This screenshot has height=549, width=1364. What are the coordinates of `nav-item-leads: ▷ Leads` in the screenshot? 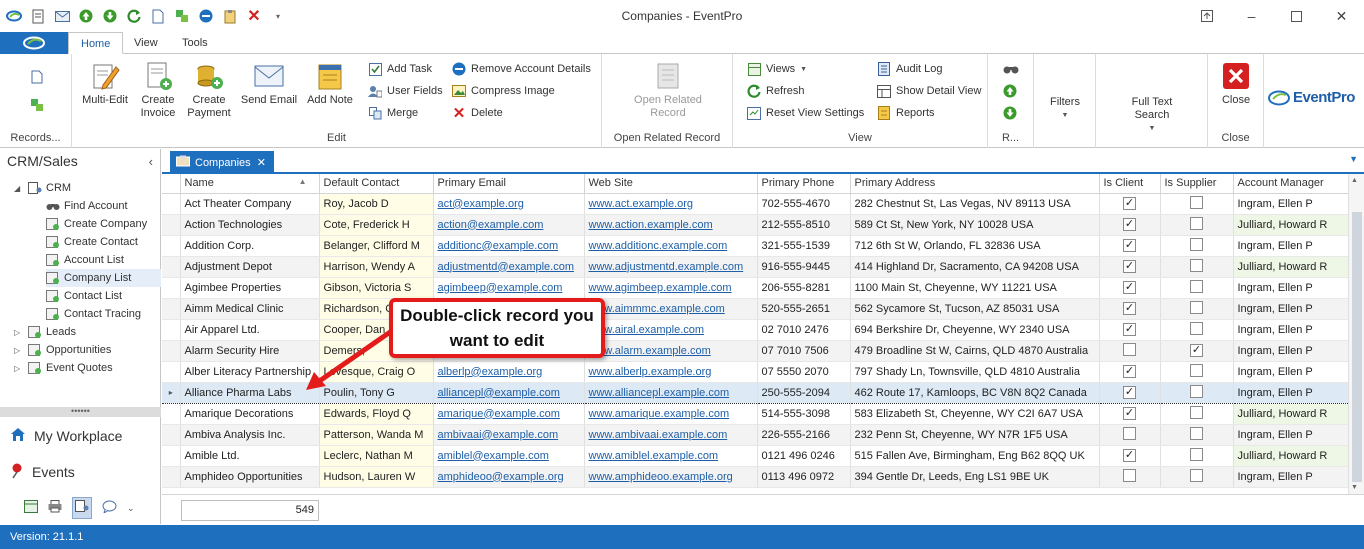 It's located at (45, 332).